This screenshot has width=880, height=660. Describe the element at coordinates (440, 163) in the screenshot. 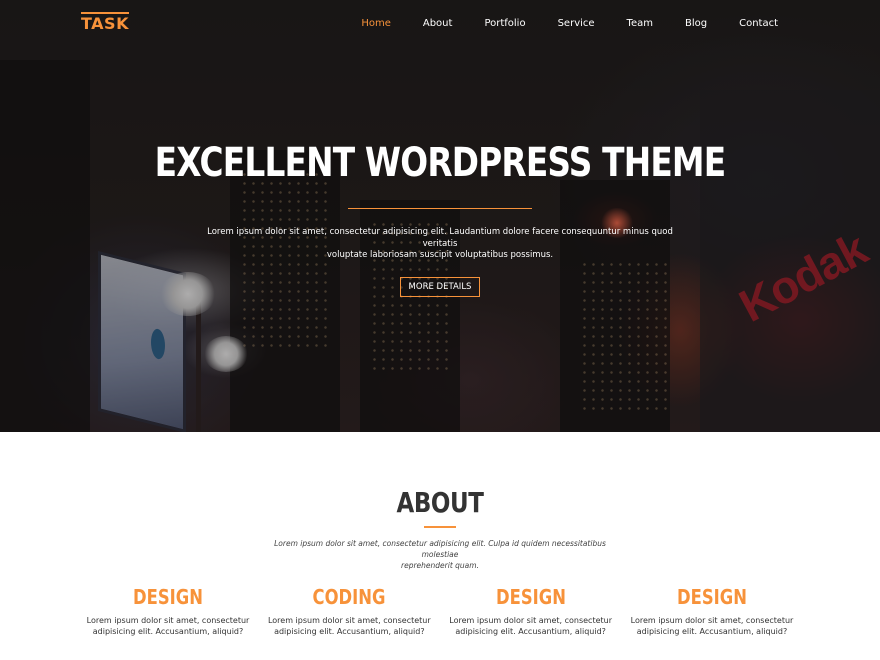

I see `hero-title: EXCELLENT WORDPRESS THEME` at that location.